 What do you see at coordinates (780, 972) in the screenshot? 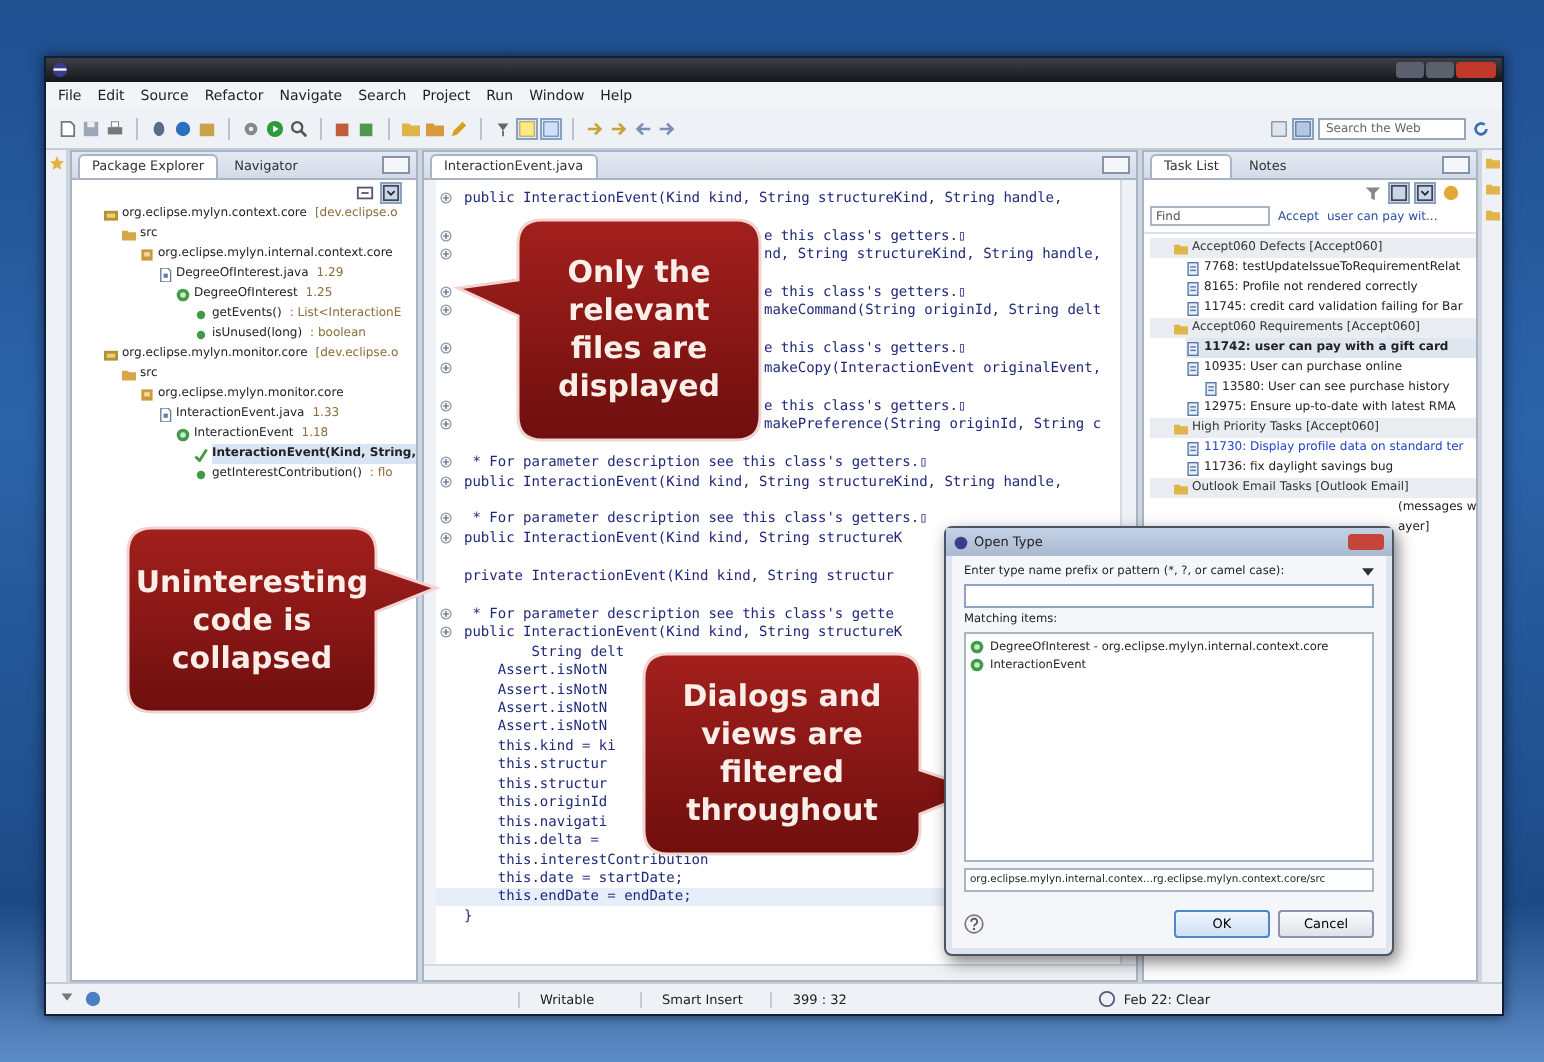
I see `scrollbar` at bounding box center [780, 972].